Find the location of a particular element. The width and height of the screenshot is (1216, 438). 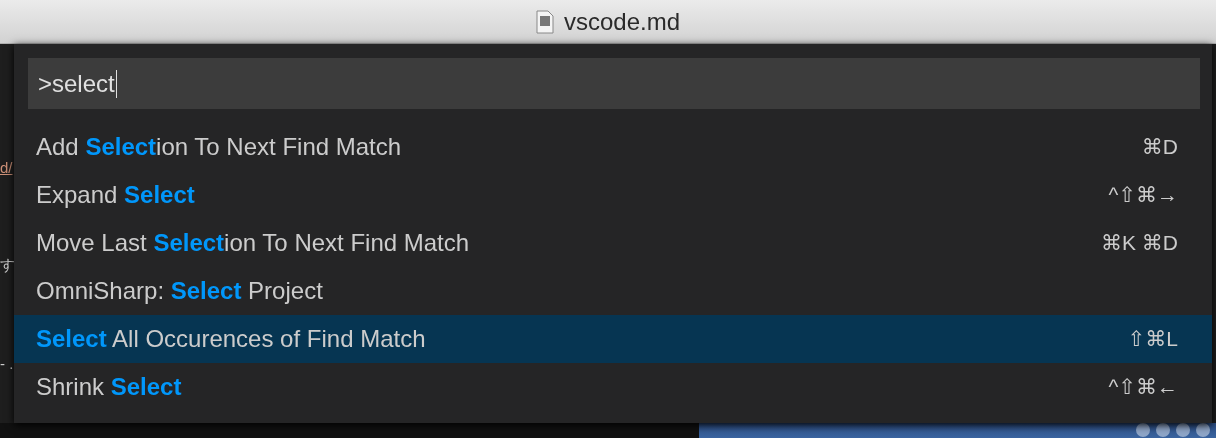

command-label: Shrink Select is located at coordinates (109, 387).